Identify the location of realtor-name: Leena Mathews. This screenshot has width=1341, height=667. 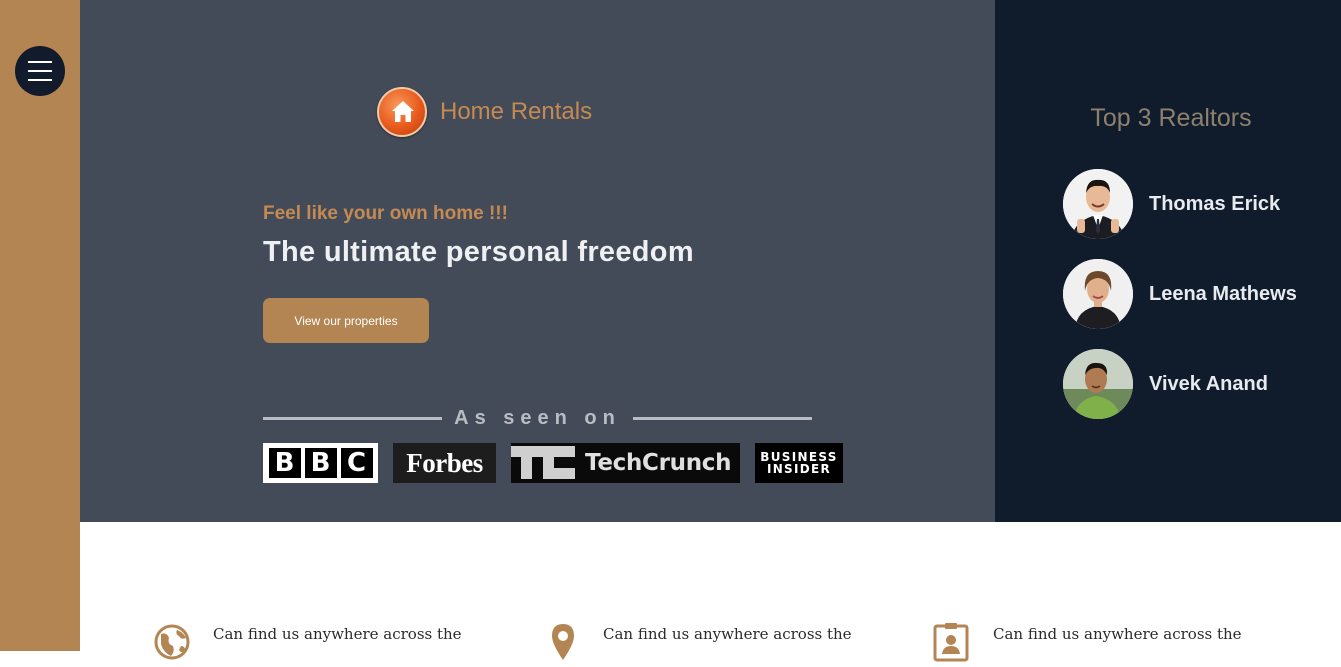
(1223, 293).